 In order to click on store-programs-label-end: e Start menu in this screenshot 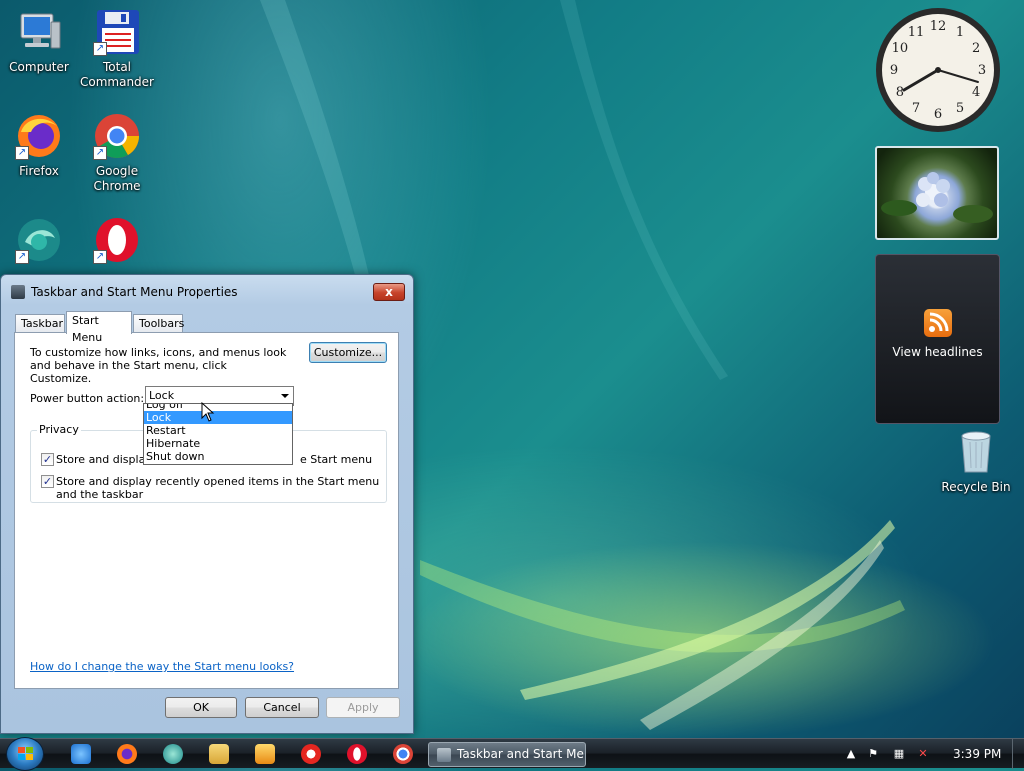, I will do `click(336, 459)`.